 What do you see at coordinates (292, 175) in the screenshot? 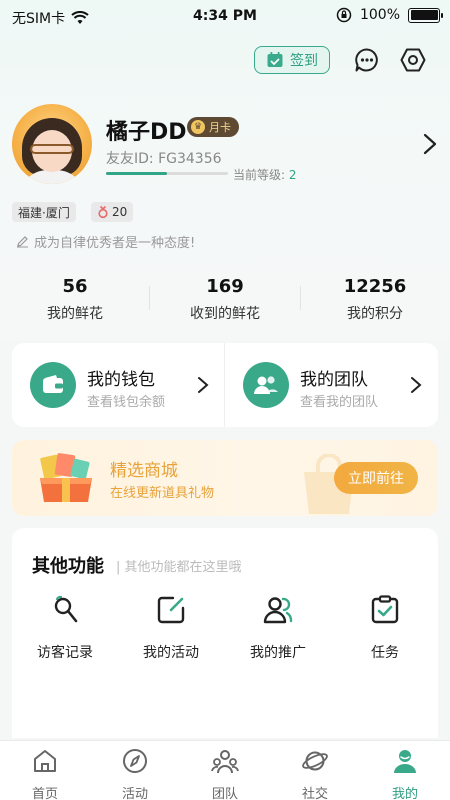
I see `level-value: 2` at bounding box center [292, 175].